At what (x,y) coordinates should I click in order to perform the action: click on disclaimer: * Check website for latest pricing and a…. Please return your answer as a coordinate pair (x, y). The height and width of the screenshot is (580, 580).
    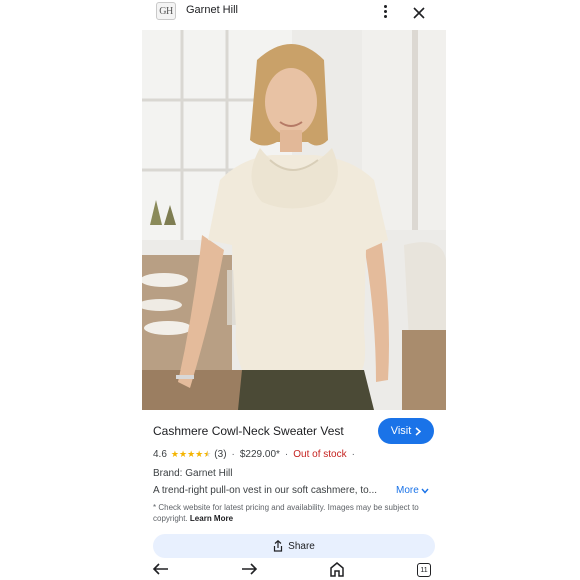
    Looking at the image, I should click on (295, 513).